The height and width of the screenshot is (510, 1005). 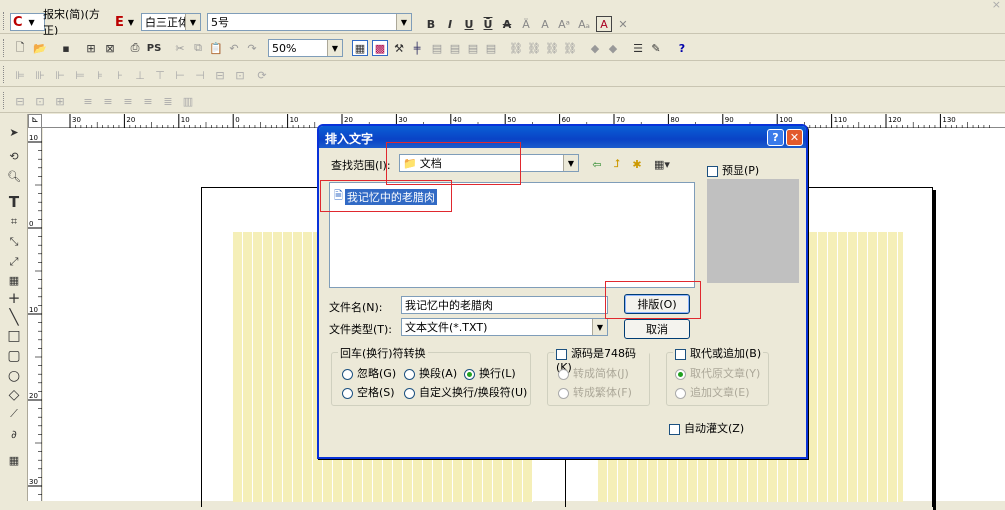 I want to click on table-tool-icon: ▦, so click(x=14, y=280).